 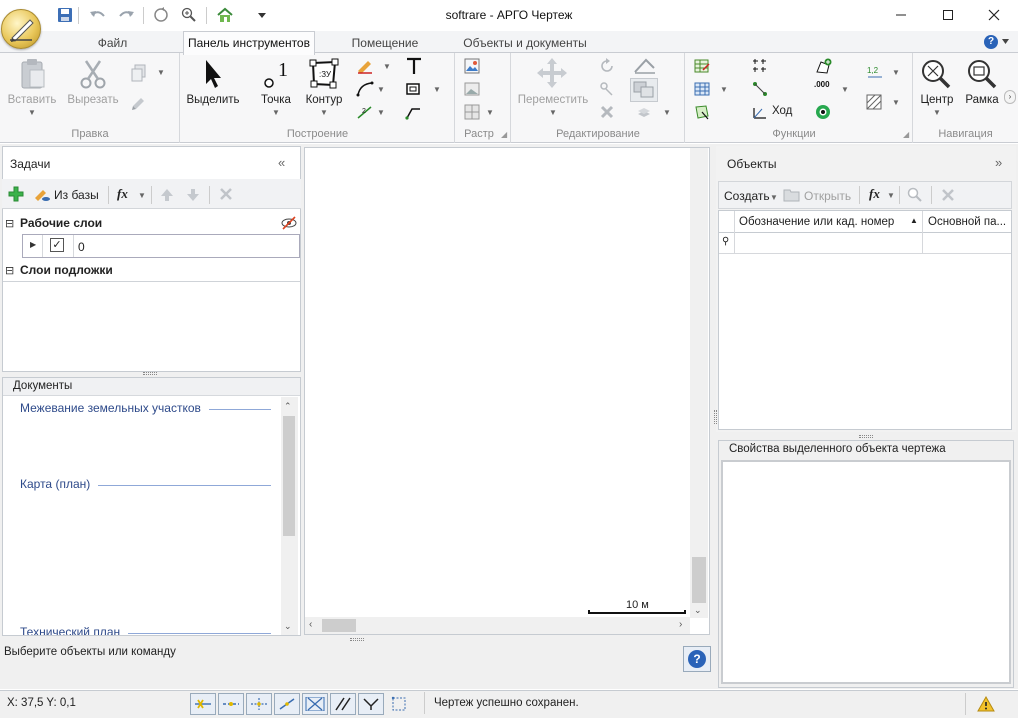 What do you see at coordinates (213, 100) in the screenshot?
I see `select-button: Выделить` at bounding box center [213, 100].